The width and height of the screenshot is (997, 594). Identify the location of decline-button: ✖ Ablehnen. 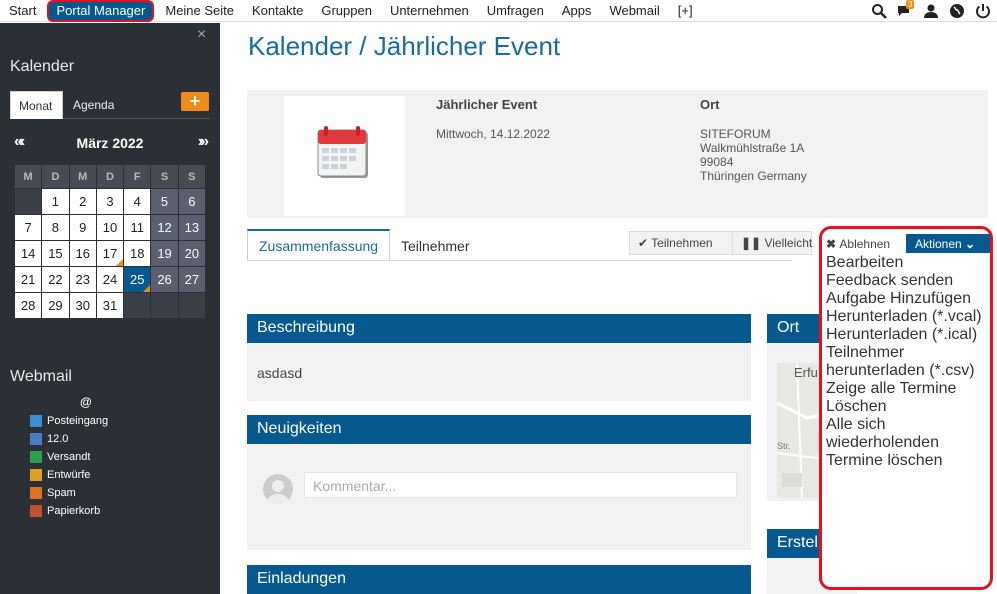
(858, 244).